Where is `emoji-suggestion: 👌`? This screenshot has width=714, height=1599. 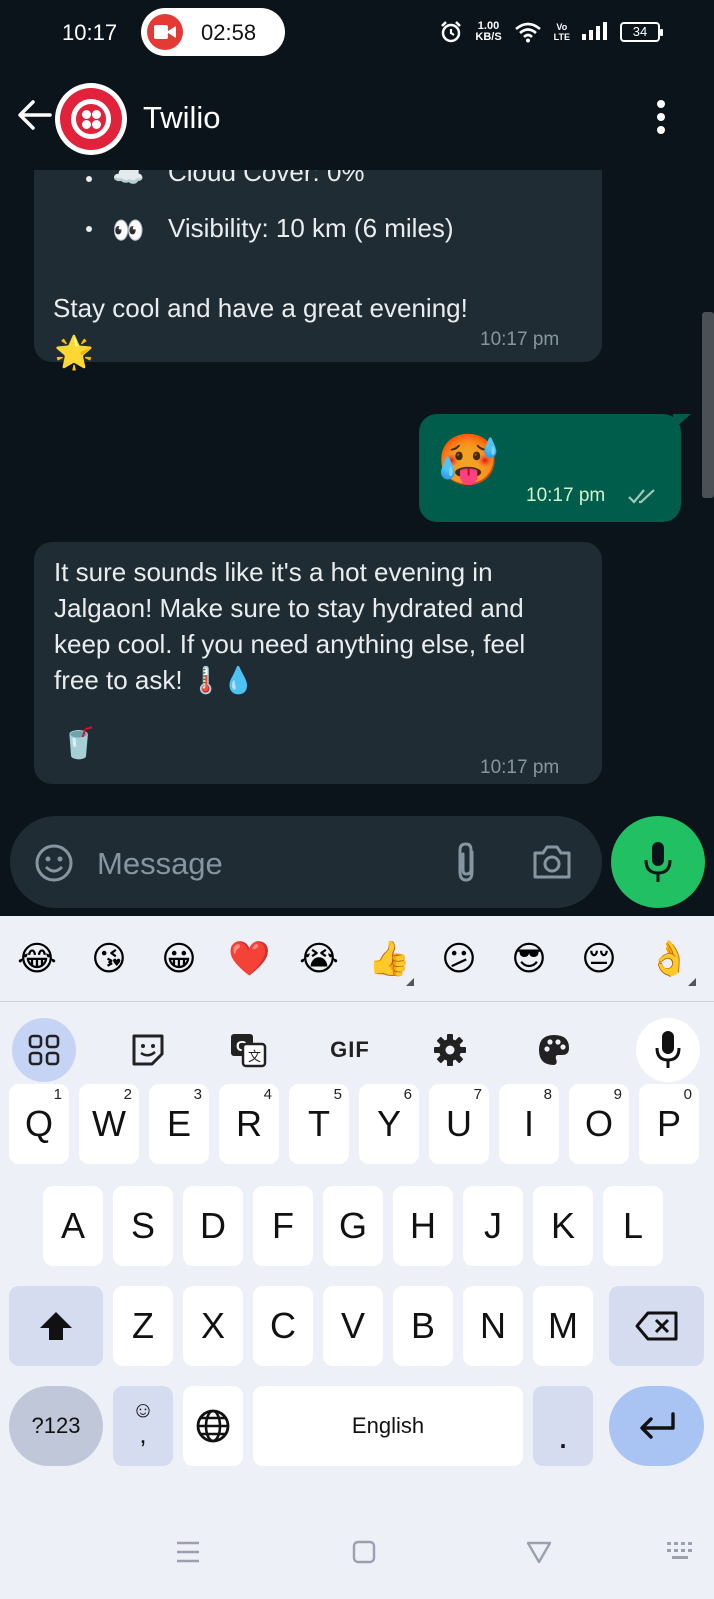
emoji-suggestion: 👌 is located at coordinates (669, 959).